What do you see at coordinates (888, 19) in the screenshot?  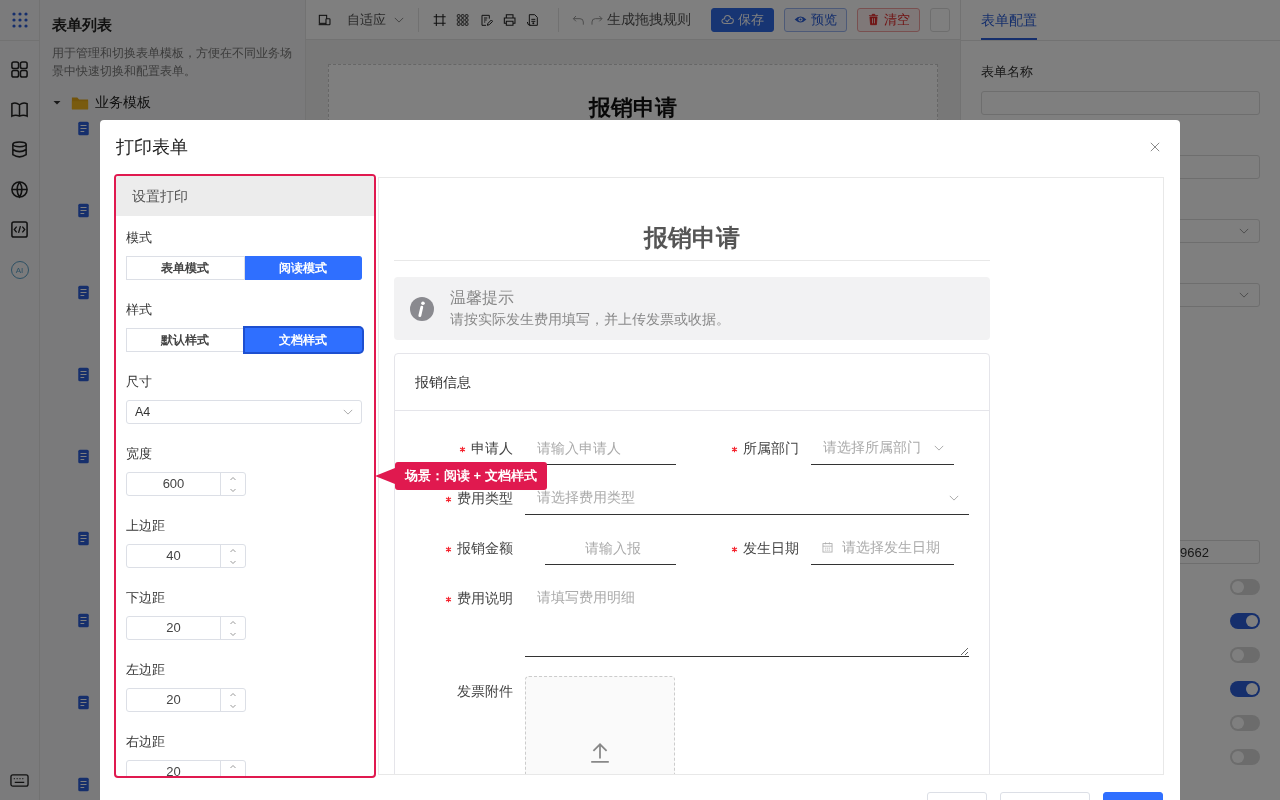 I see `toolbar-button: 清空` at bounding box center [888, 19].